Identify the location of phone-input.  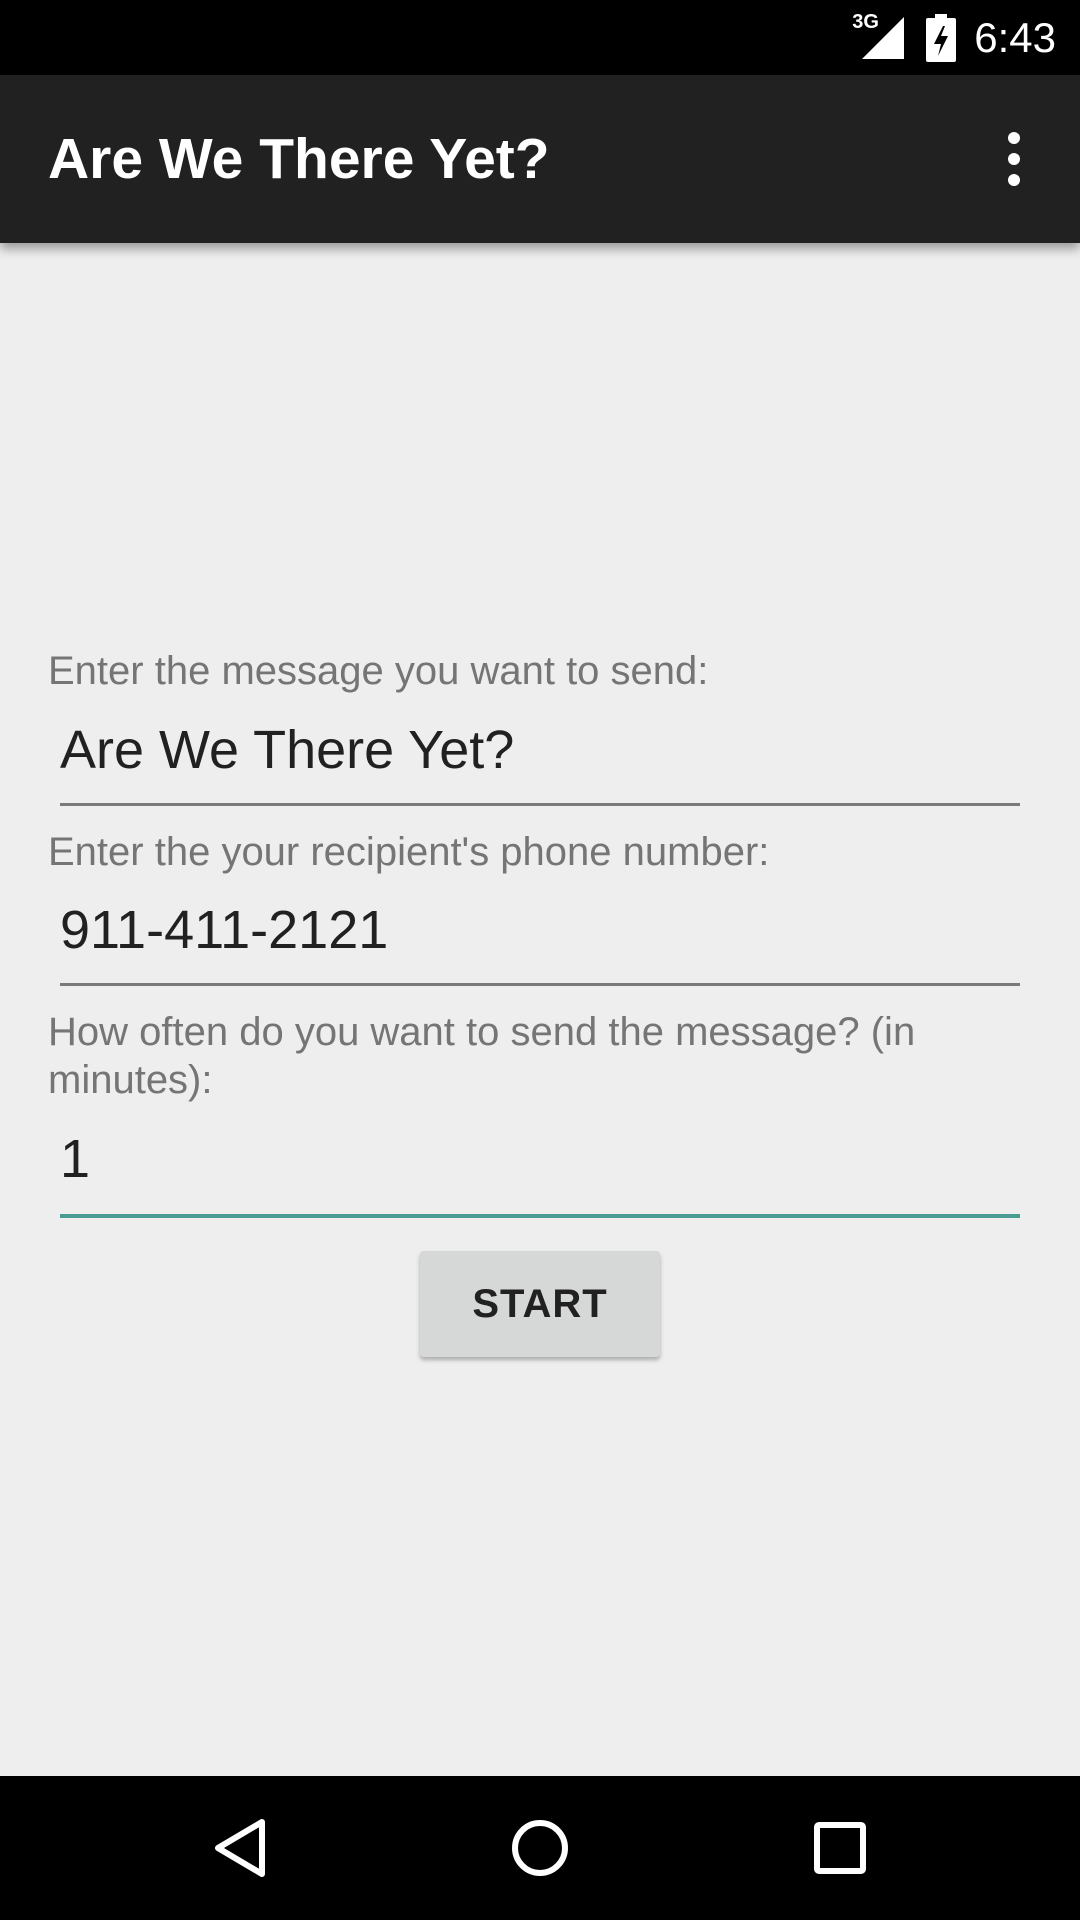
(540, 930).